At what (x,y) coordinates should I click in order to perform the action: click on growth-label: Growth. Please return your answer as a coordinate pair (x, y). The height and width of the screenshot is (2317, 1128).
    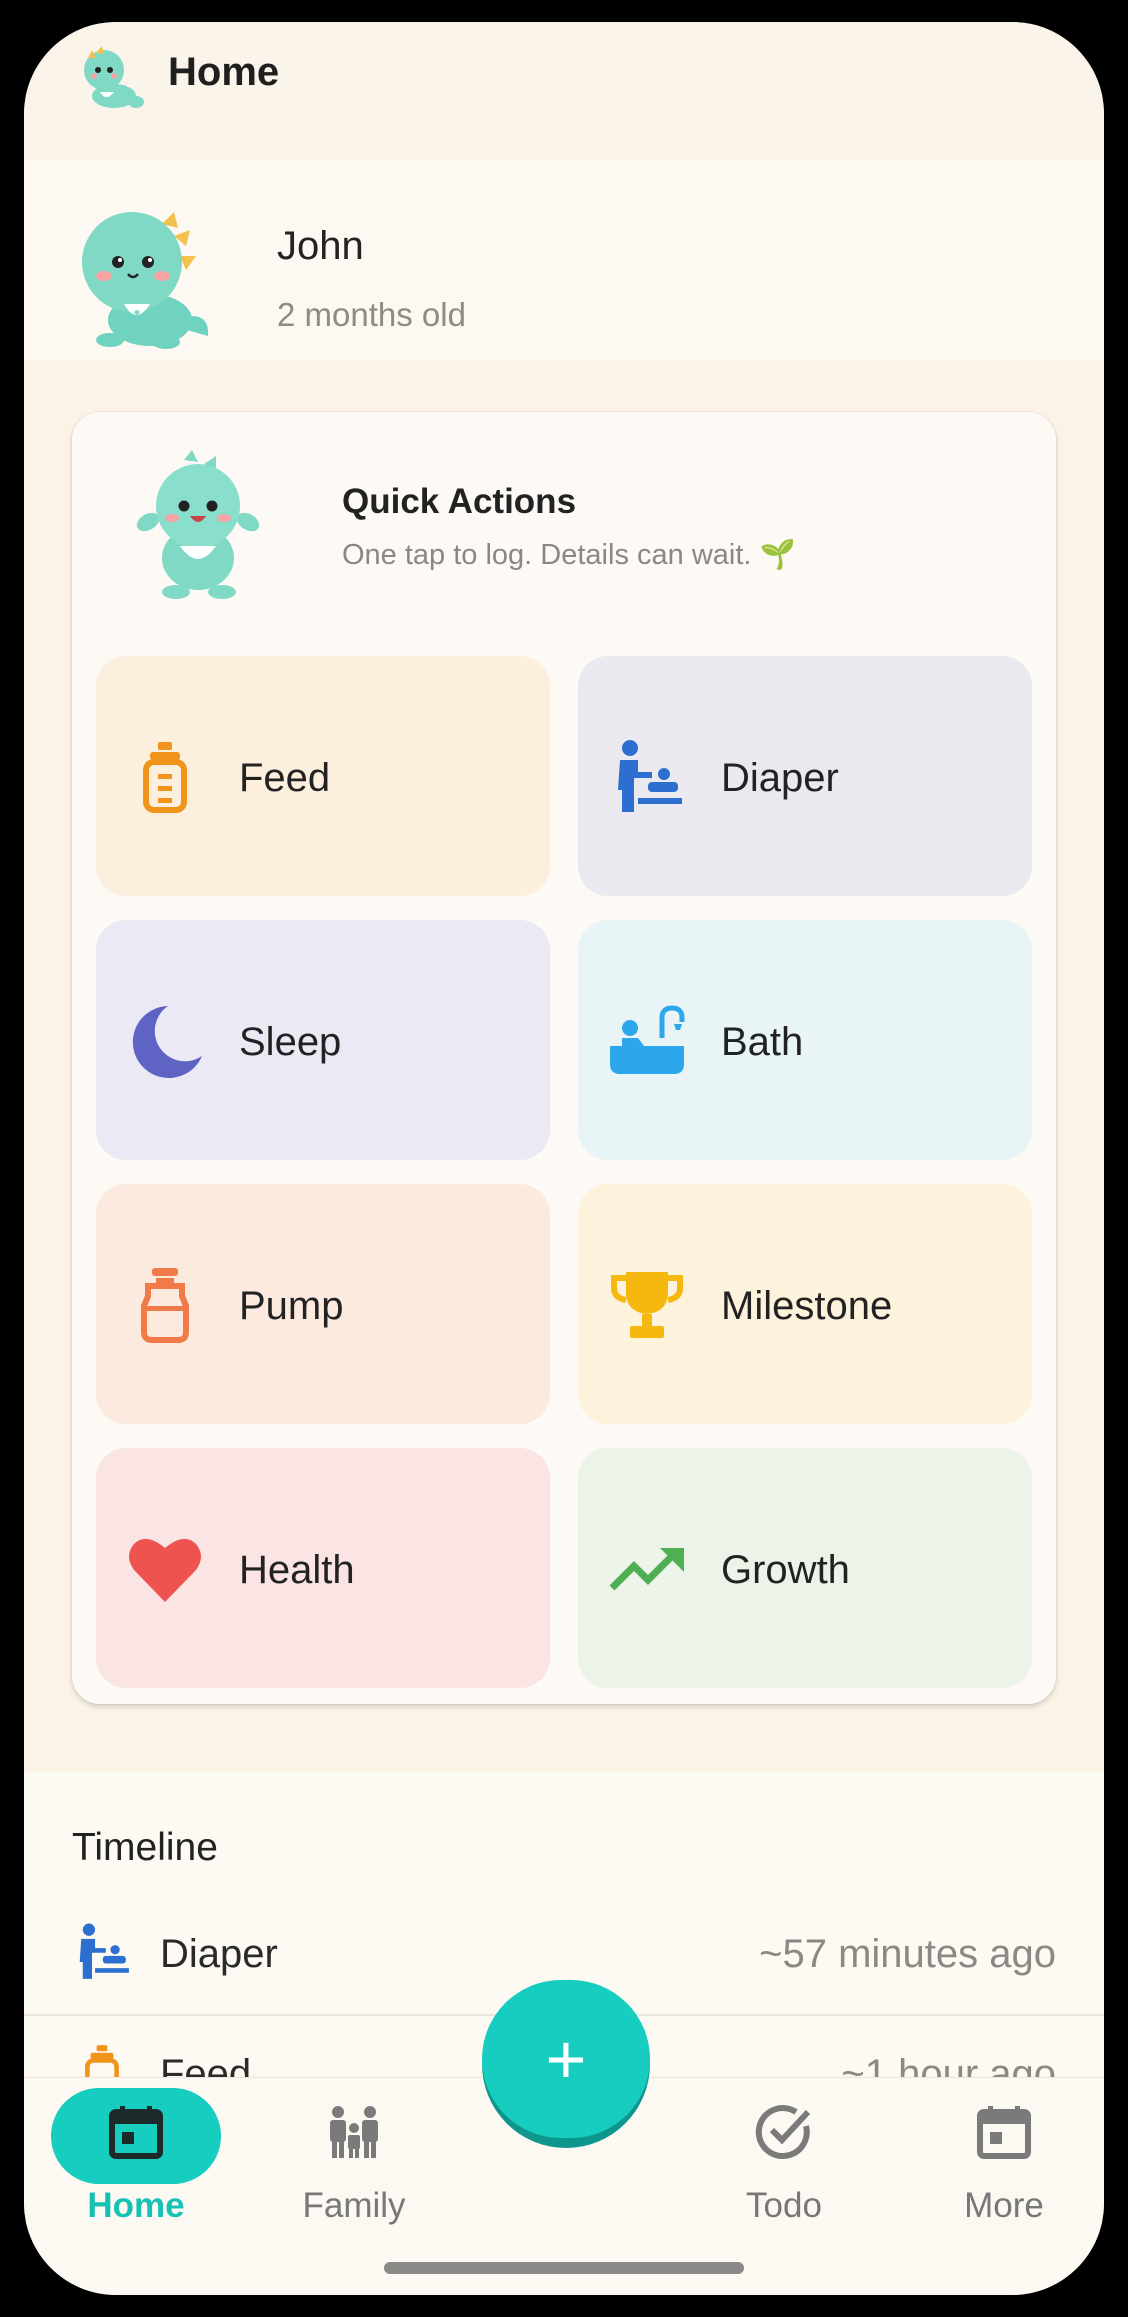
    Looking at the image, I should click on (785, 1570).